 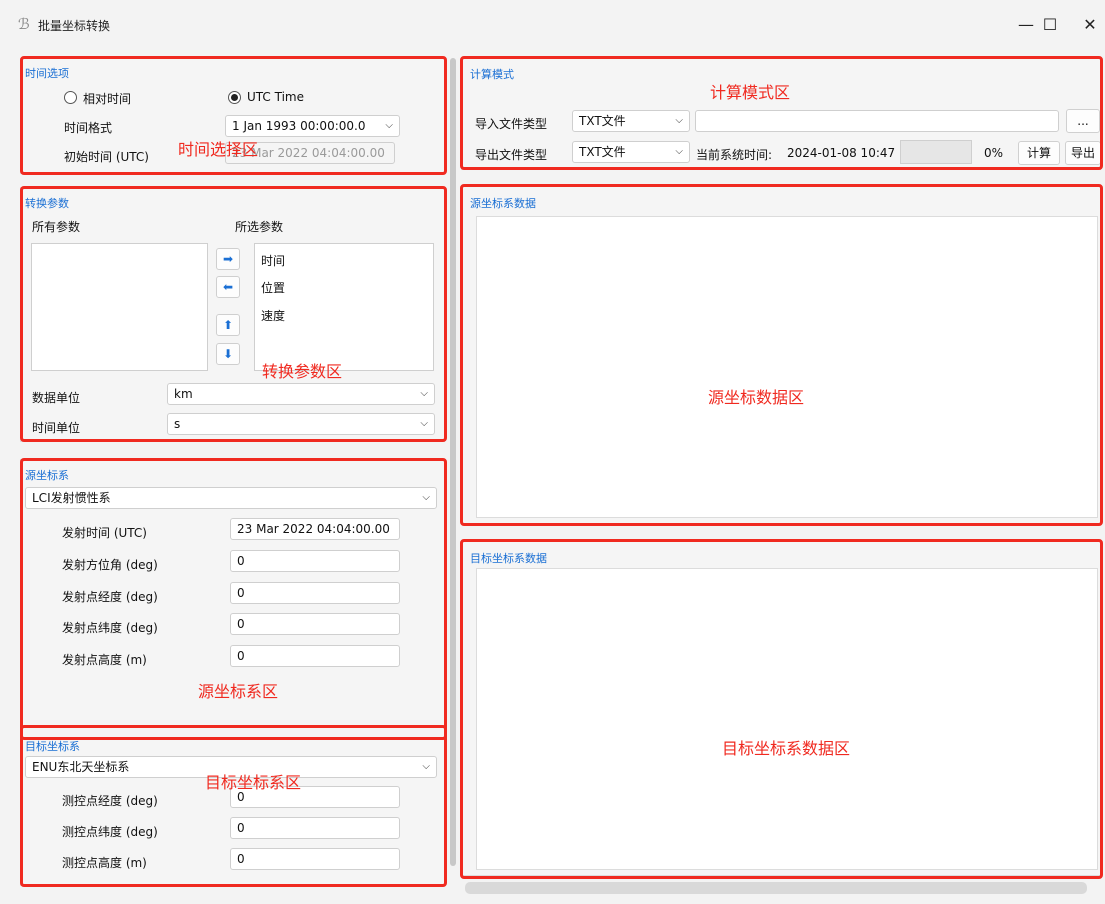 I want to click on close-icon: ✕, so click(x=1087, y=25).